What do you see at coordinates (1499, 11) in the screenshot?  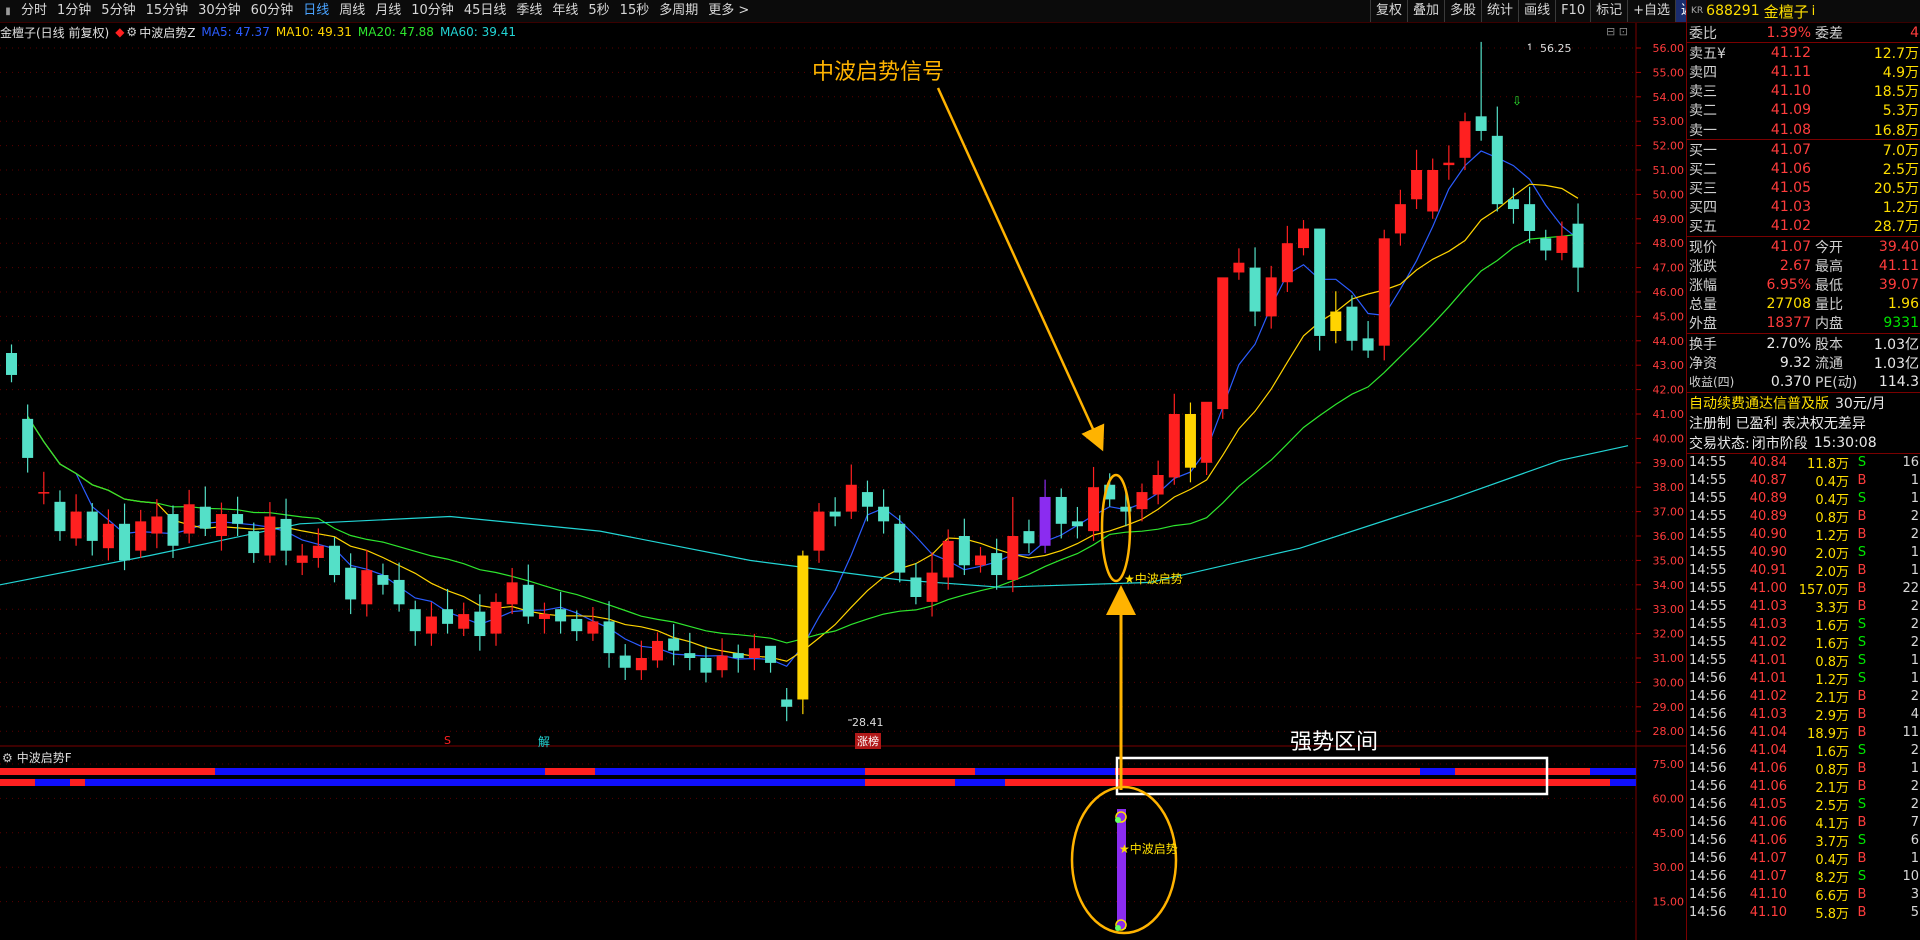 I see `toolbar-button: 统计` at bounding box center [1499, 11].